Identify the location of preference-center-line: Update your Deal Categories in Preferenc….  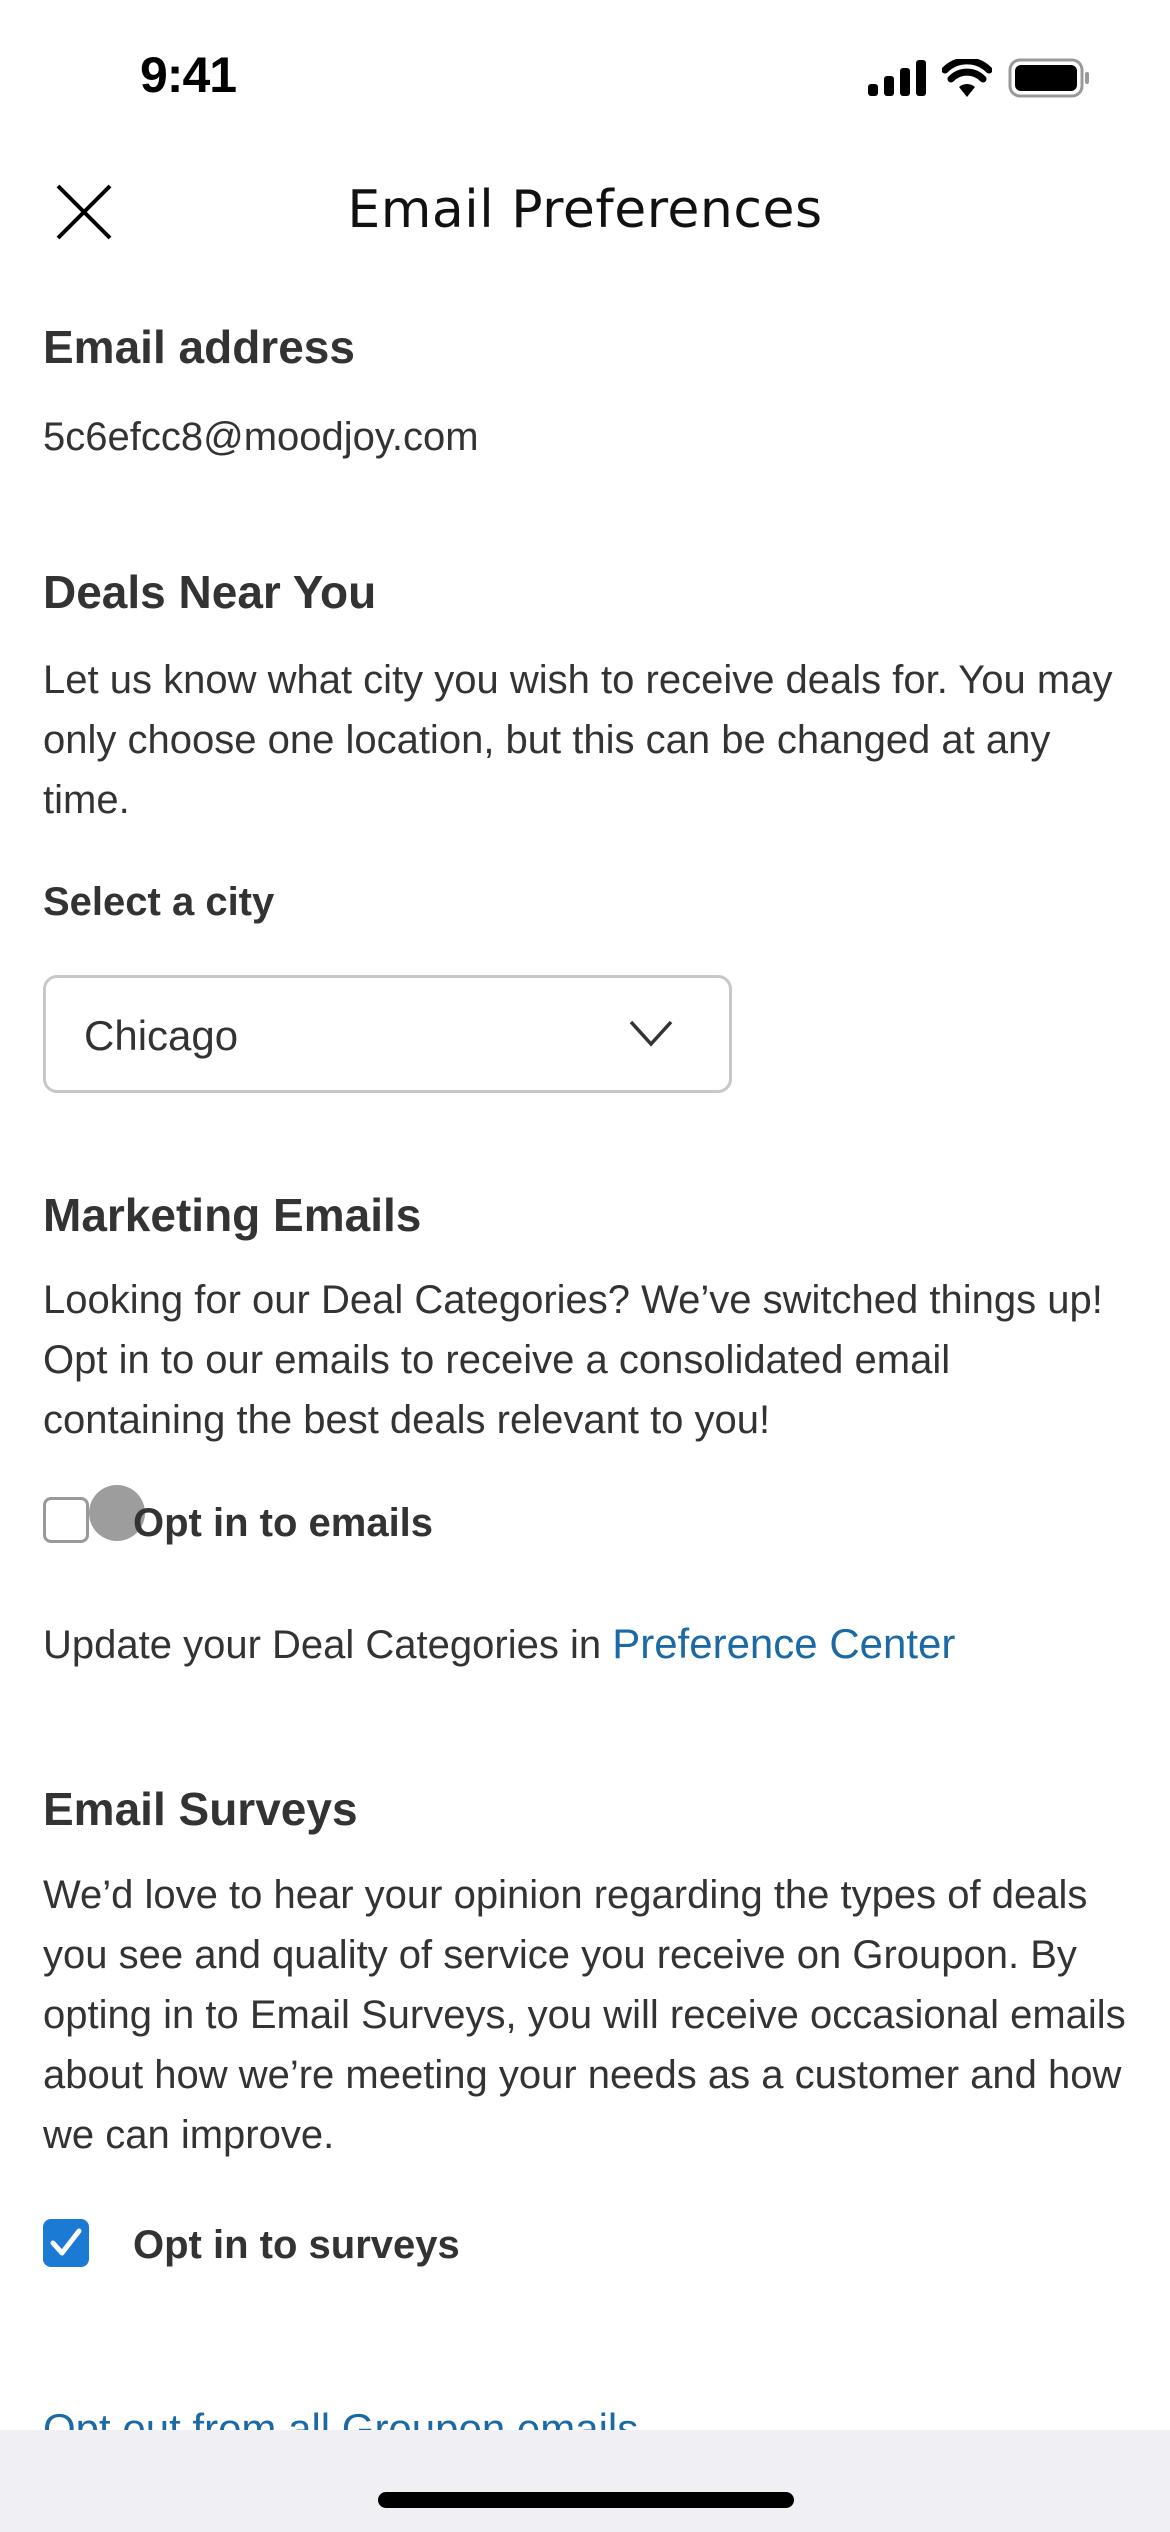
(499, 1644).